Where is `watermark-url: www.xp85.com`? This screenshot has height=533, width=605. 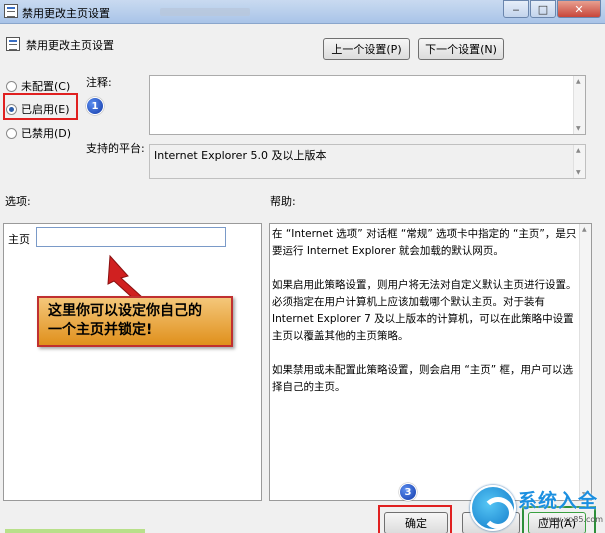
watermark-url: www.xp85.com is located at coordinates (573, 519).